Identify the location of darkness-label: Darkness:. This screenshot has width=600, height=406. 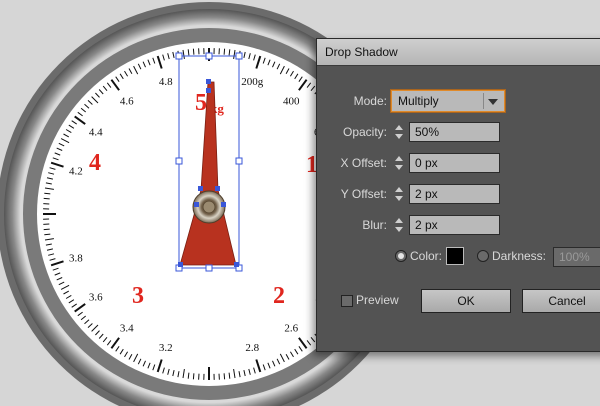
(519, 256).